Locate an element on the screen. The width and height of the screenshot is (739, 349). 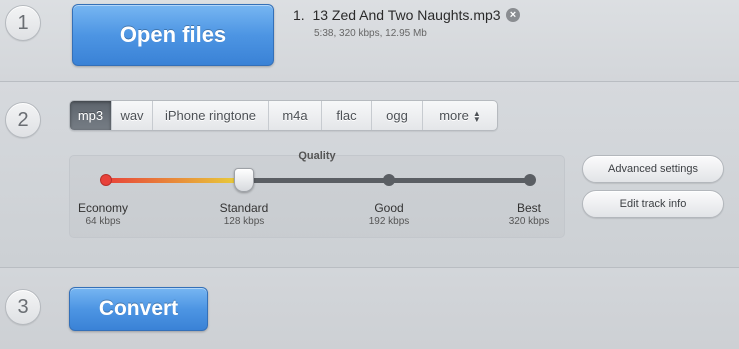
quality-track-filled is located at coordinates (174, 180).